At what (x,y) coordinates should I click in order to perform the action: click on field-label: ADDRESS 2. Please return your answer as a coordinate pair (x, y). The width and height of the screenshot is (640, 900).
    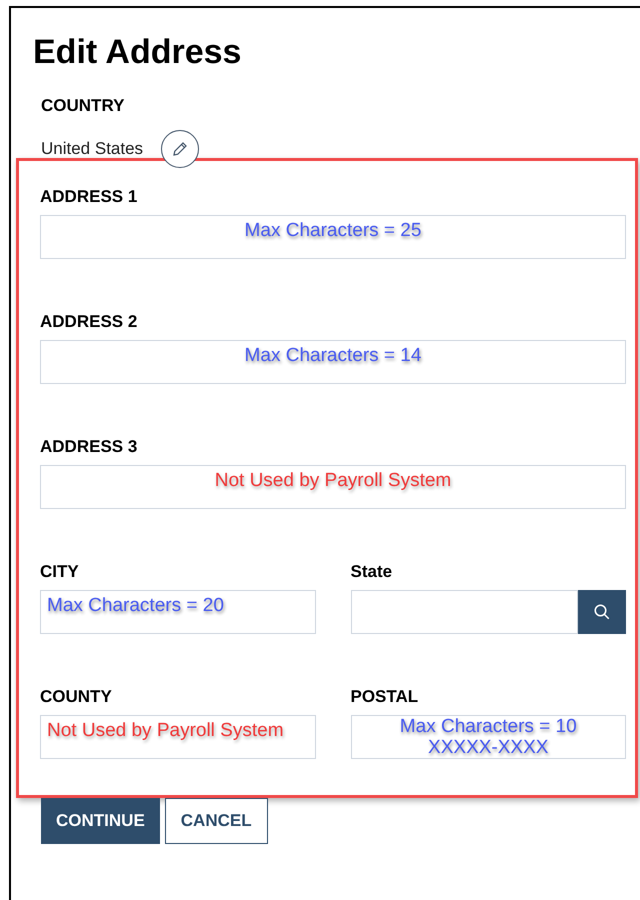
    Looking at the image, I should click on (89, 322).